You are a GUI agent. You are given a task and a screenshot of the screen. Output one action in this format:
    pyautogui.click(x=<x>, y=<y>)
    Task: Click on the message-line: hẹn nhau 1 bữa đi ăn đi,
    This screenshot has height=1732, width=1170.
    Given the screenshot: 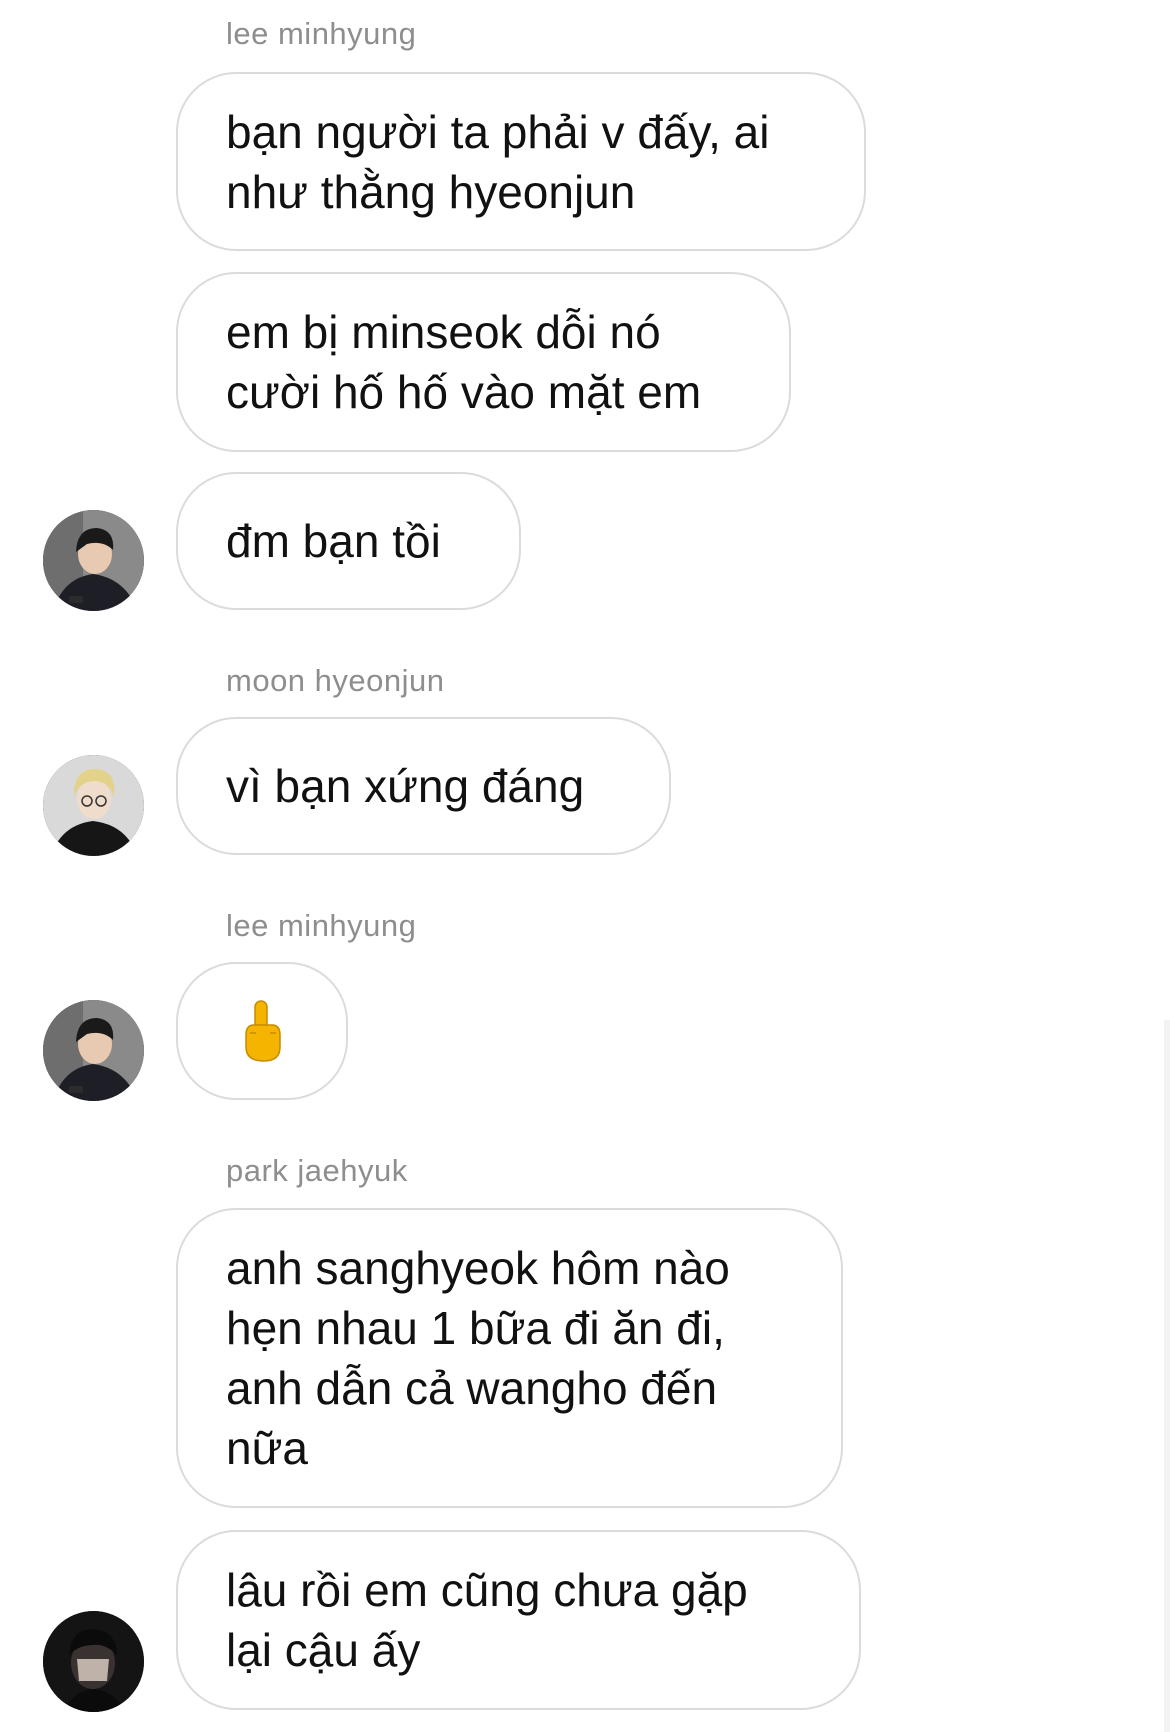 What is the action you would take?
    pyautogui.click(x=475, y=1328)
    